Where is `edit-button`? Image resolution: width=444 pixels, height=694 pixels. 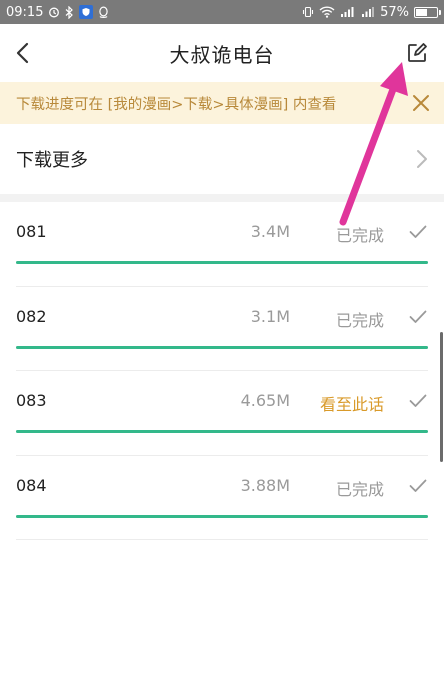
edit-button is located at coordinates (417, 53).